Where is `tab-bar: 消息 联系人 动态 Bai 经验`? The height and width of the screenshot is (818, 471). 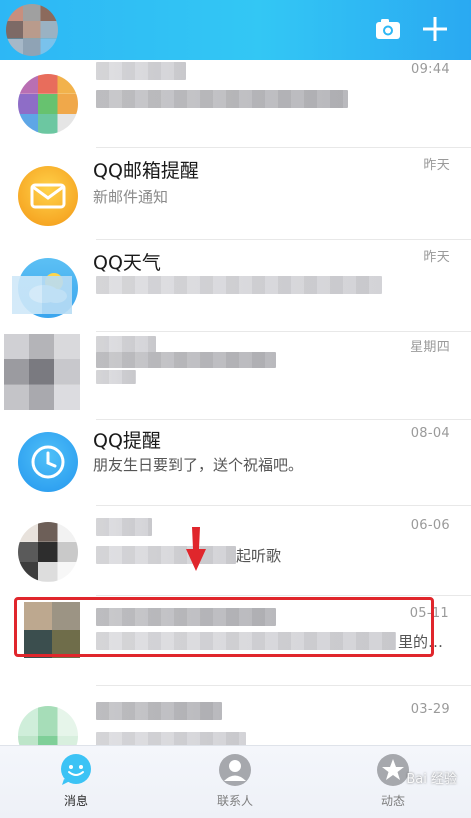 tab-bar: 消息 联系人 动态 Bai 经验 is located at coordinates (235, 781).